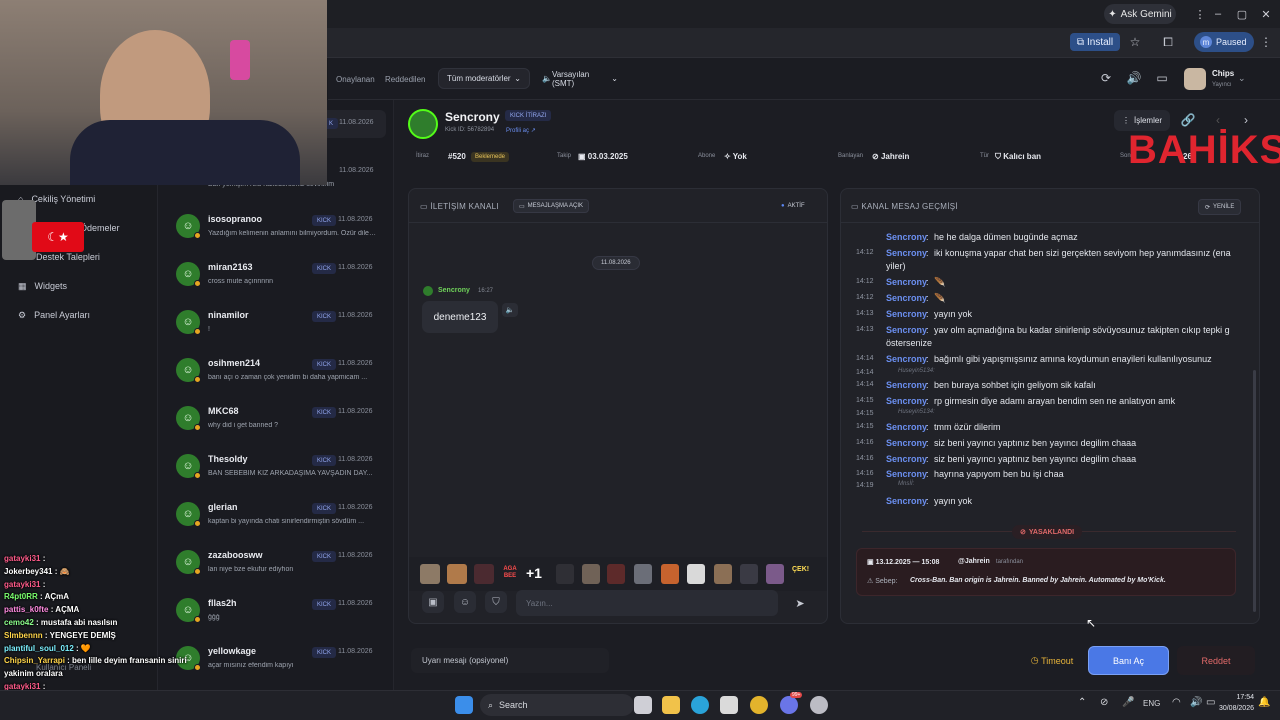  Describe the element at coordinates (1135, 42) in the screenshot. I see `bookmark-star-icon: ☆` at that location.